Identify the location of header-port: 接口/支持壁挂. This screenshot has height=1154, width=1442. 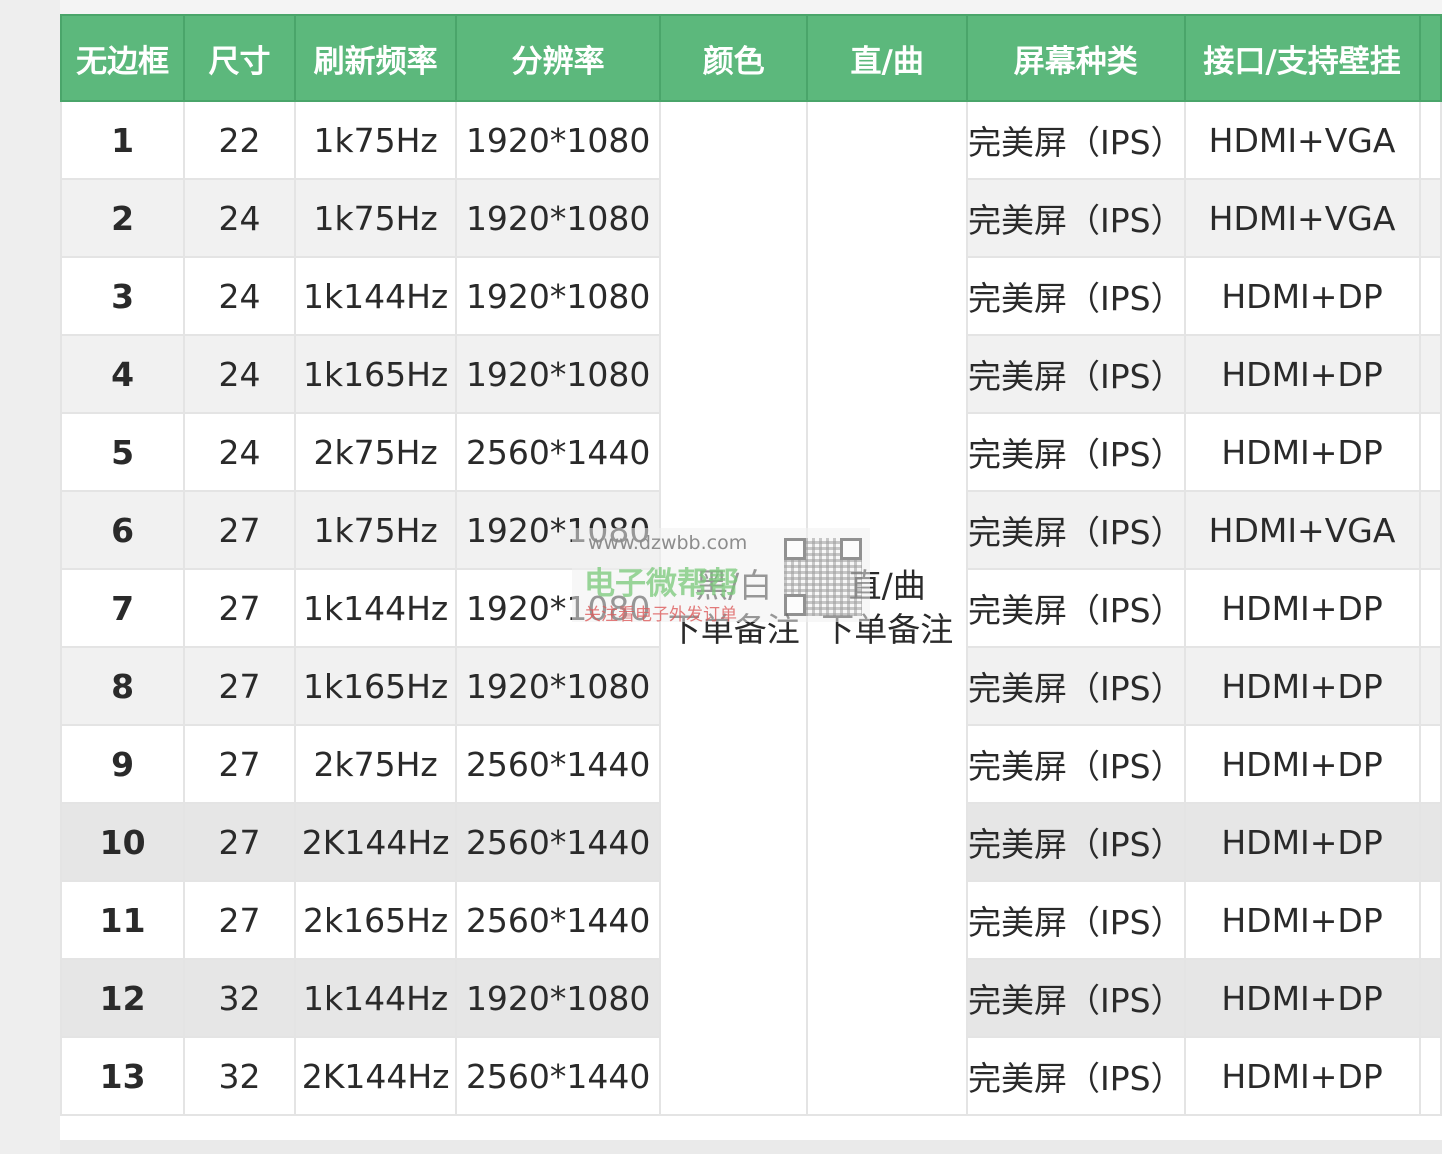
(1302, 58).